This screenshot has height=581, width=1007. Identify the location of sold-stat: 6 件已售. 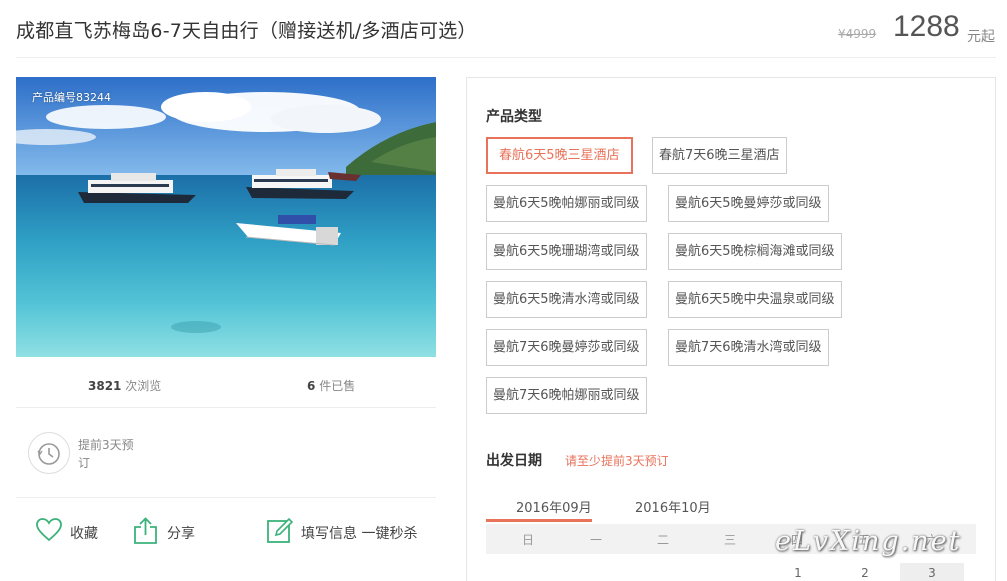
(331, 385).